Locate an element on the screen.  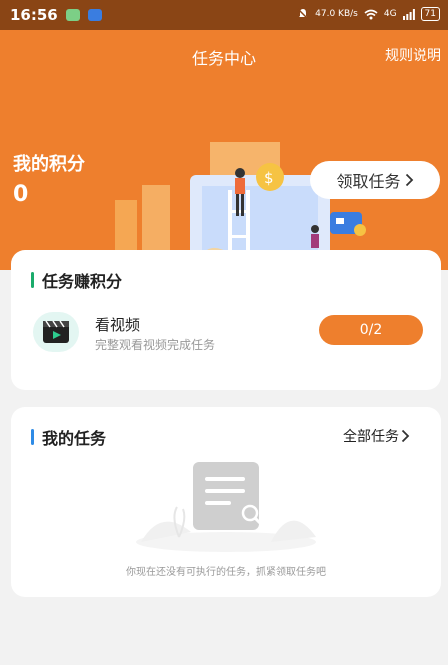
assistant-app-icon is located at coordinates (95, 15).